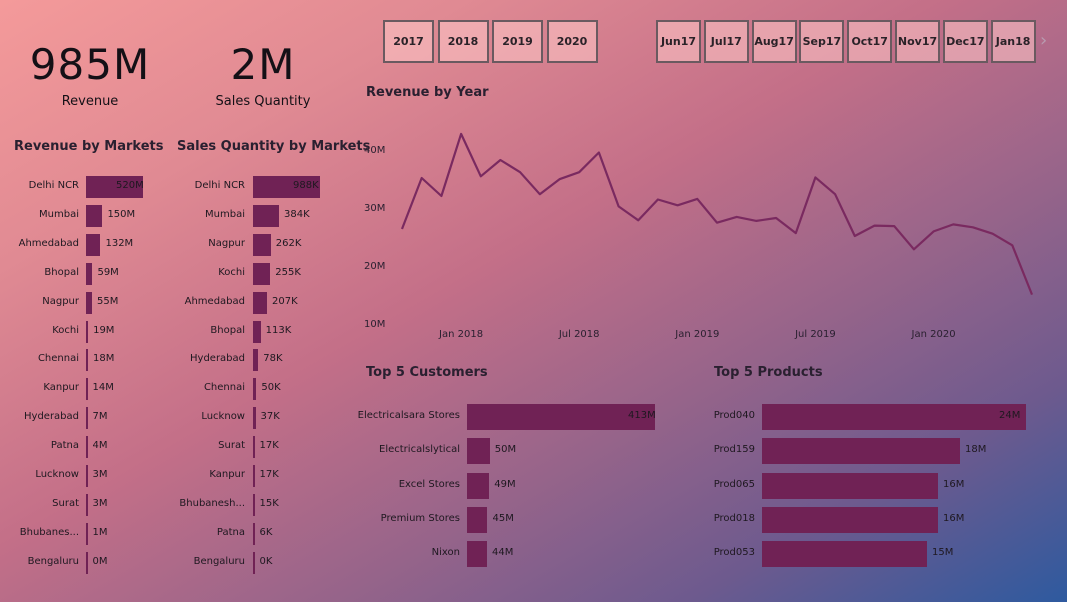 This screenshot has width=1067, height=602. I want to click on revenue-market-value: 4M, so click(100, 446).